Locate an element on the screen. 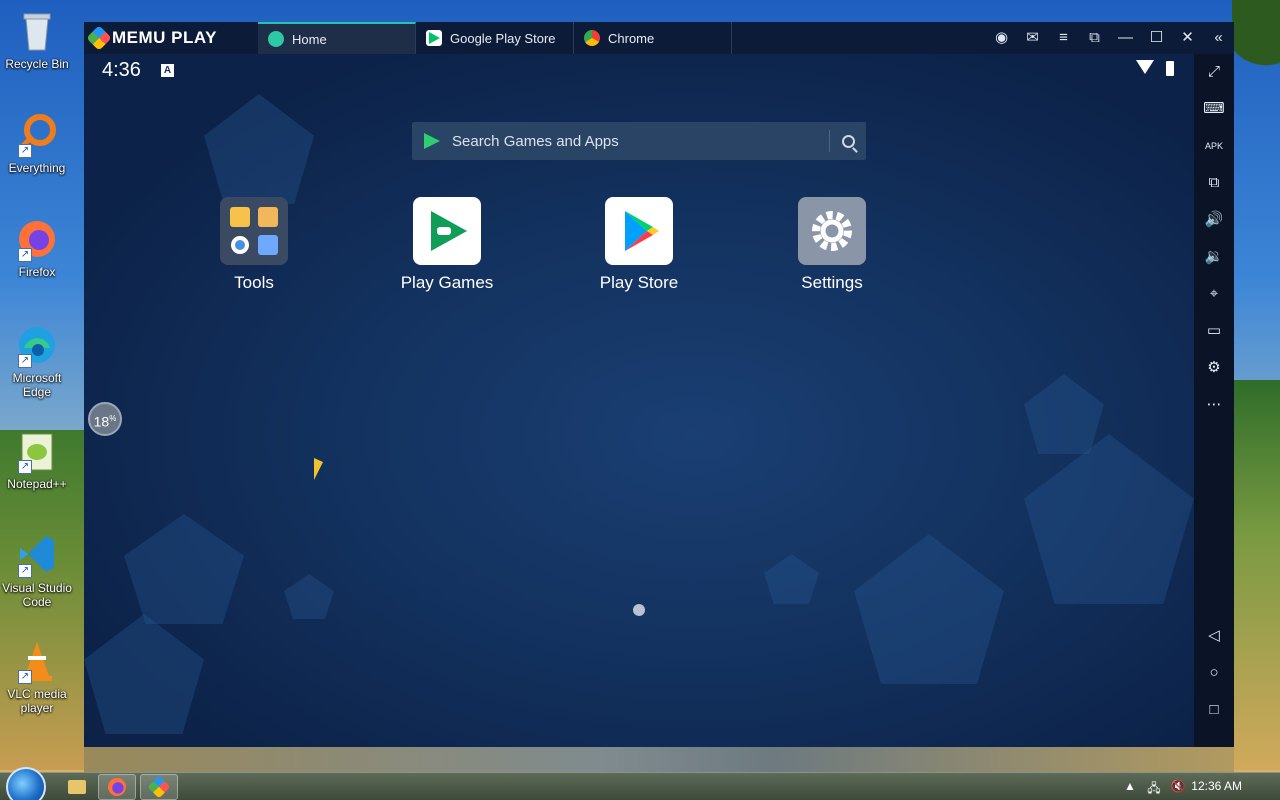 This screenshot has height=800, width=1280. recents-icon: □ is located at coordinates (1214, 710).